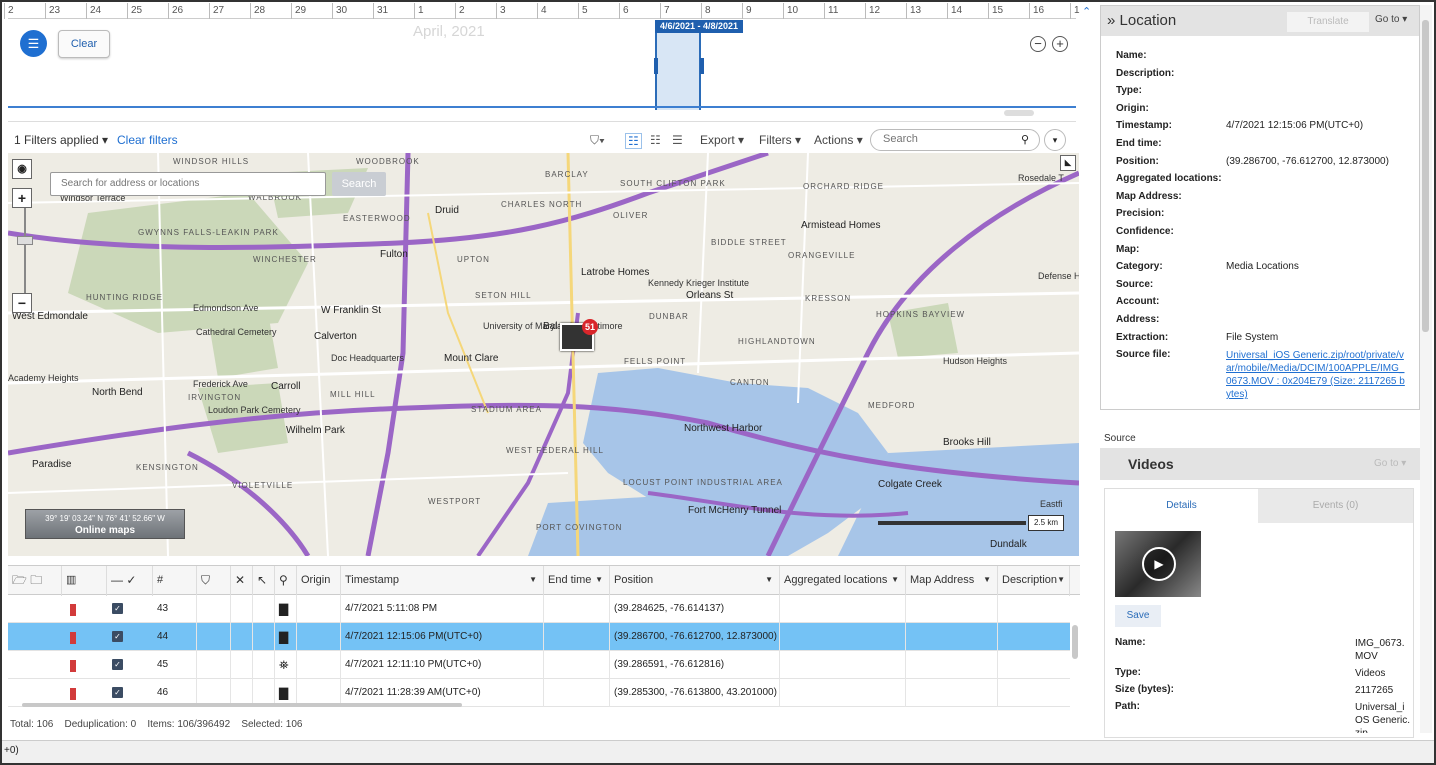 The image size is (1436, 765). What do you see at coordinates (1068, 163) in the screenshot?
I see `map-expand-button: ◣` at bounding box center [1068, 163].